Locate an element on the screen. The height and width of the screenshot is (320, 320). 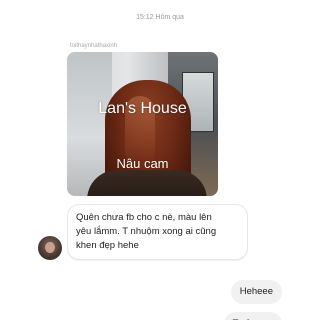
sender-name: toithaynhathaxinh is located at coordinates (94, 46).